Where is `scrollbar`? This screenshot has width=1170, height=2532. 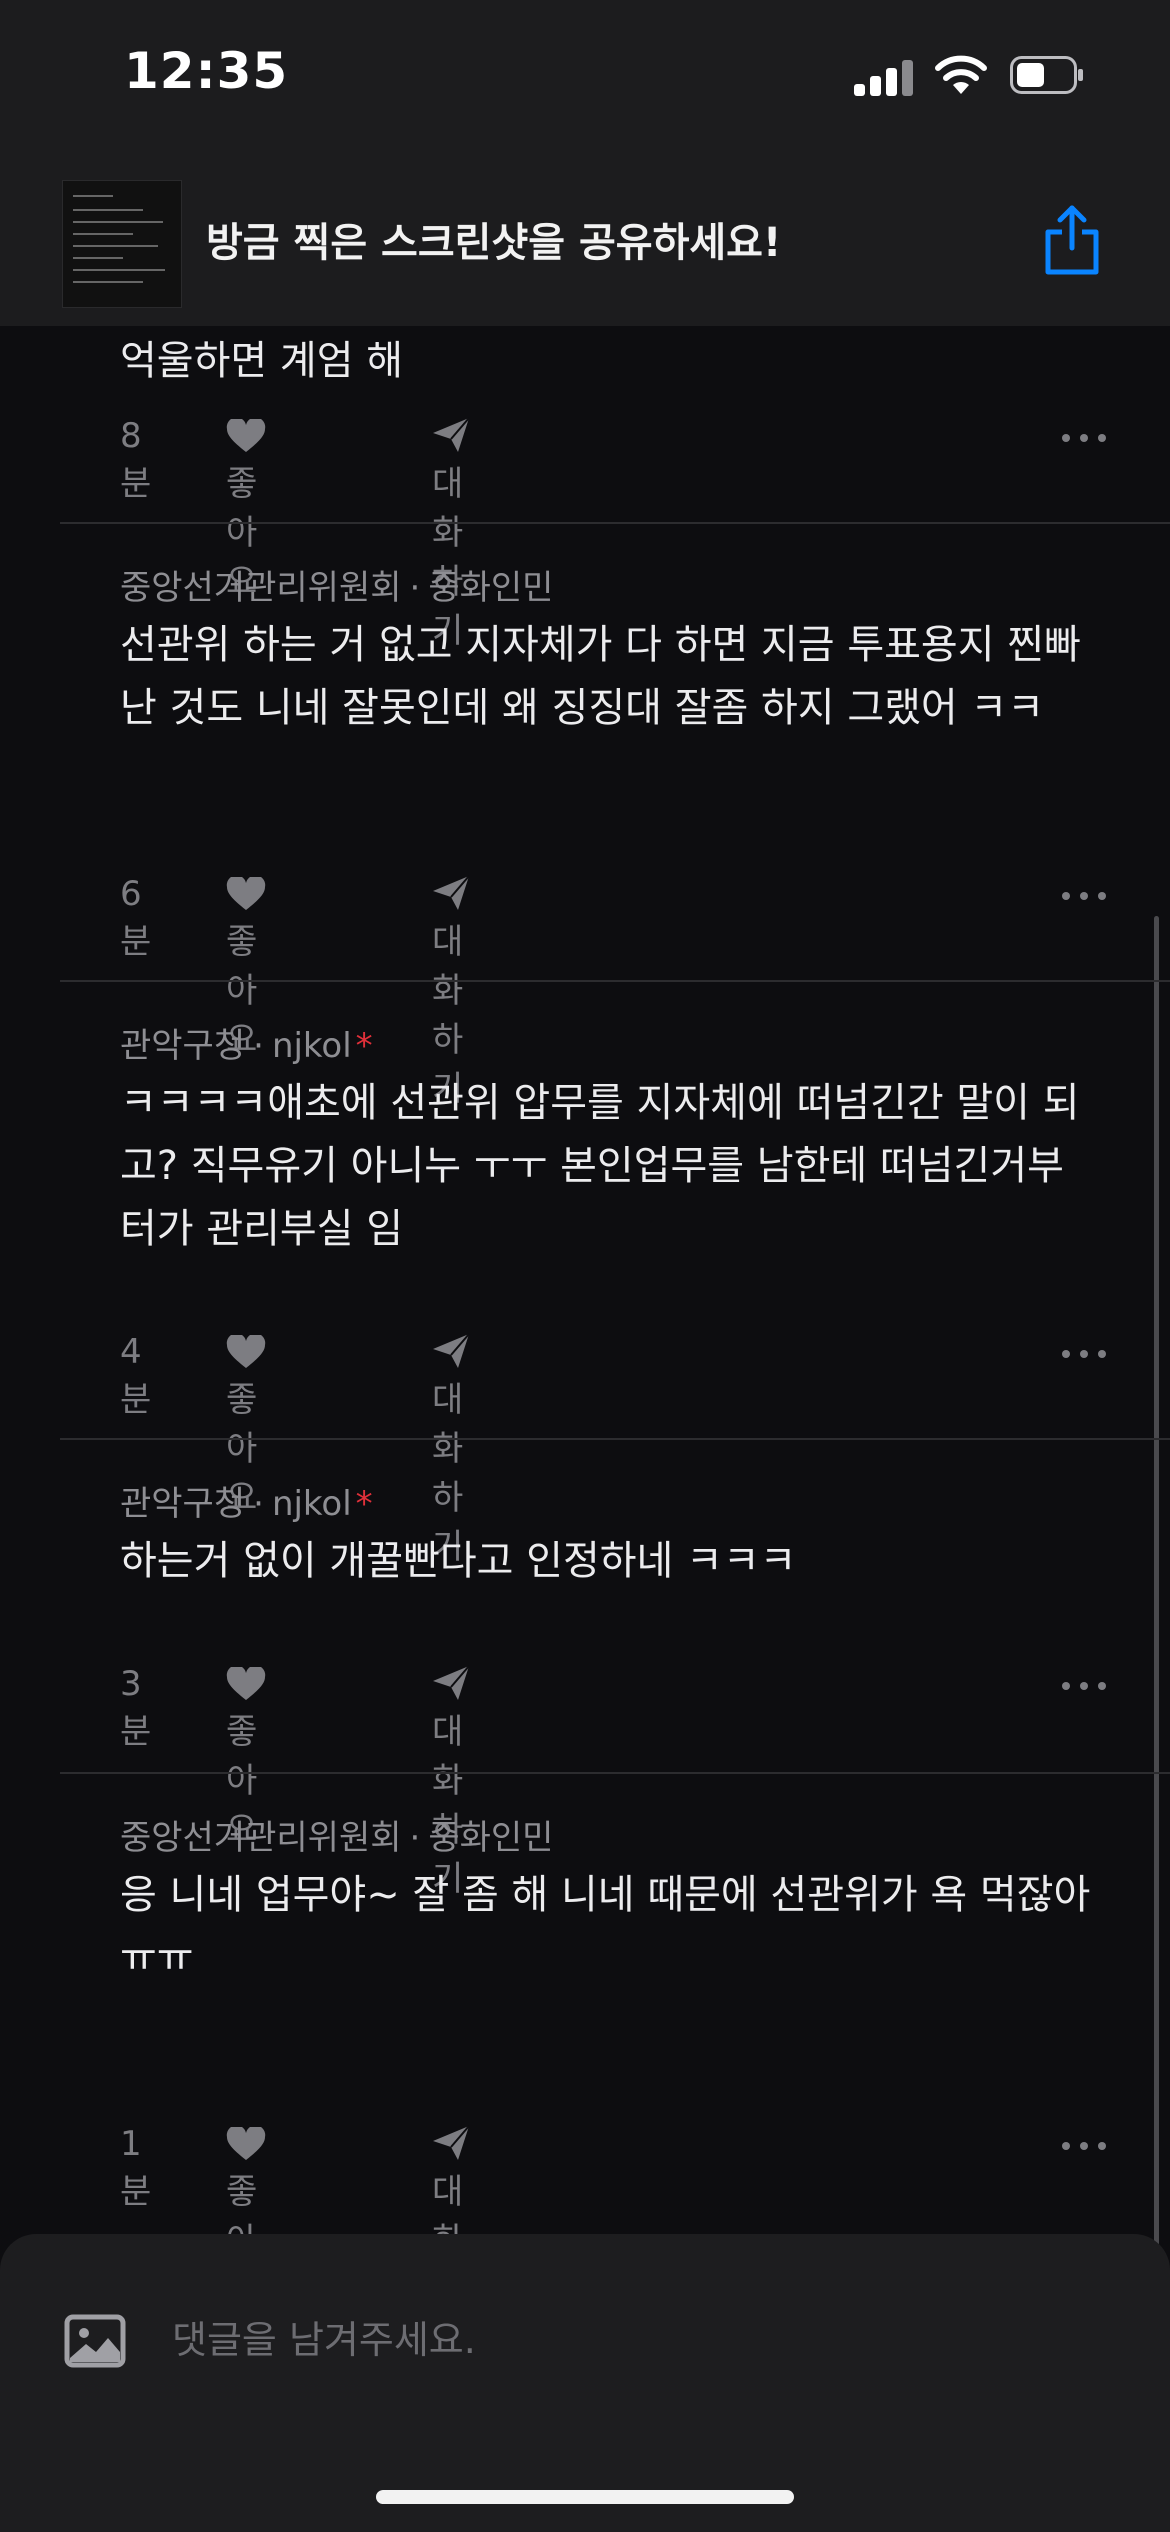
scrollbar is located at coordinates (1156, 1581).